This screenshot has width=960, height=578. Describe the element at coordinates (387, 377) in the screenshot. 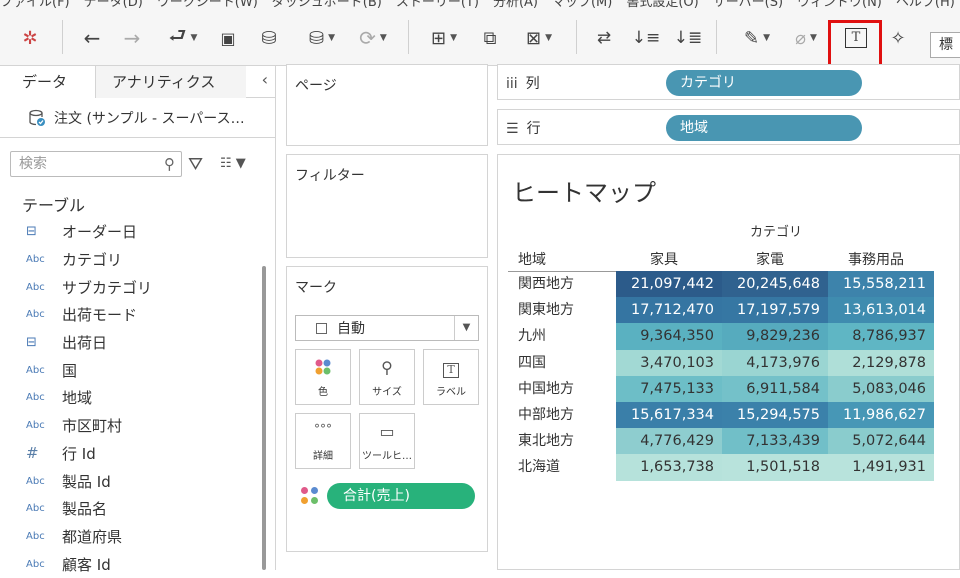

I see `size-button: ⚲ サイズ` at that location.